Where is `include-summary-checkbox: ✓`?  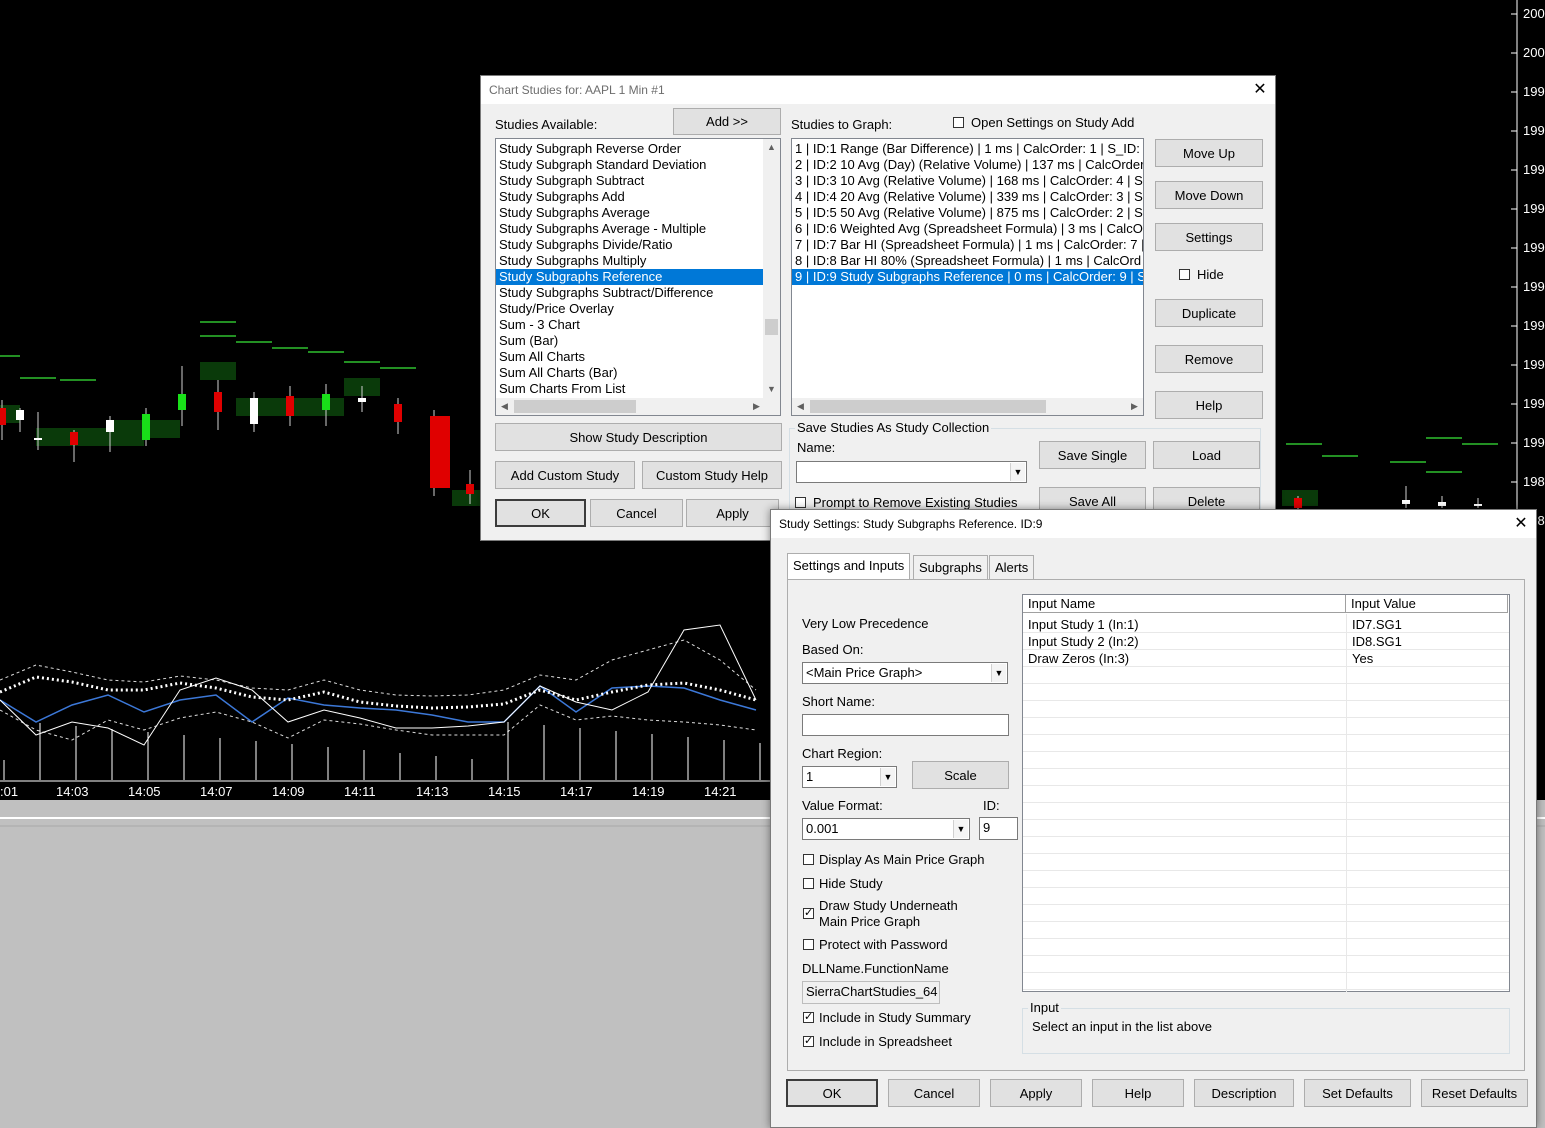 include-summary-checkbox: ✓ is located at coordinates (808, 1017).